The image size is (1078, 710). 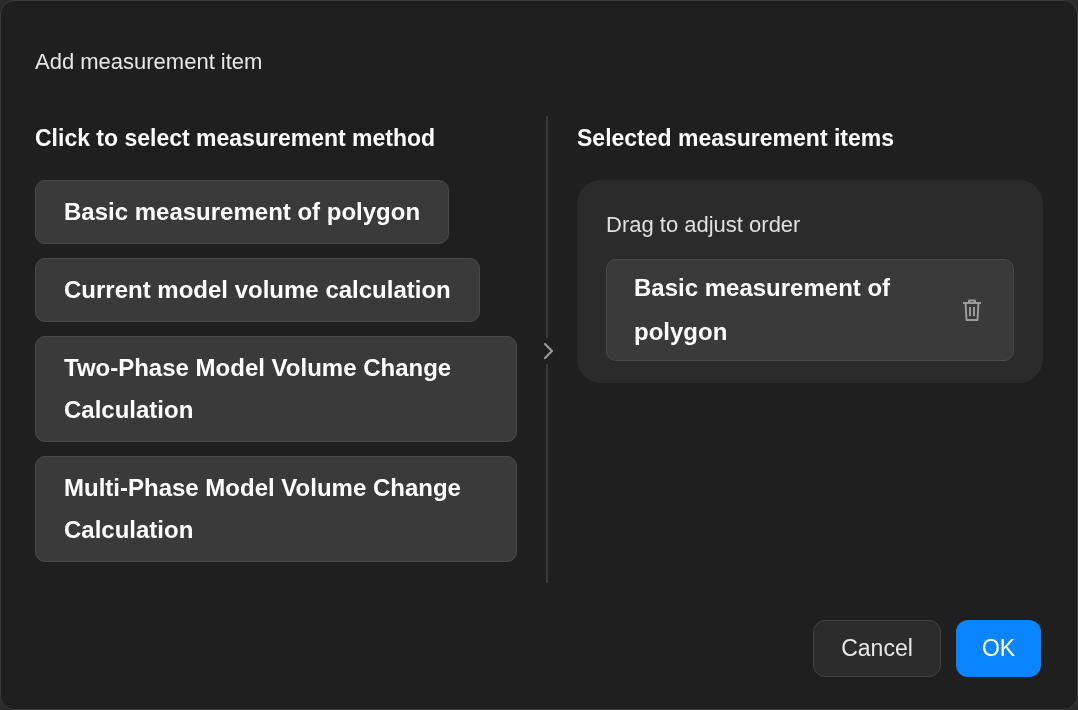 What do you see at coordinates (276, 388) in the screenshot?
I see `method-button: Two-Phase Model Volume Change Calculation` at bounding box center [276, 388].